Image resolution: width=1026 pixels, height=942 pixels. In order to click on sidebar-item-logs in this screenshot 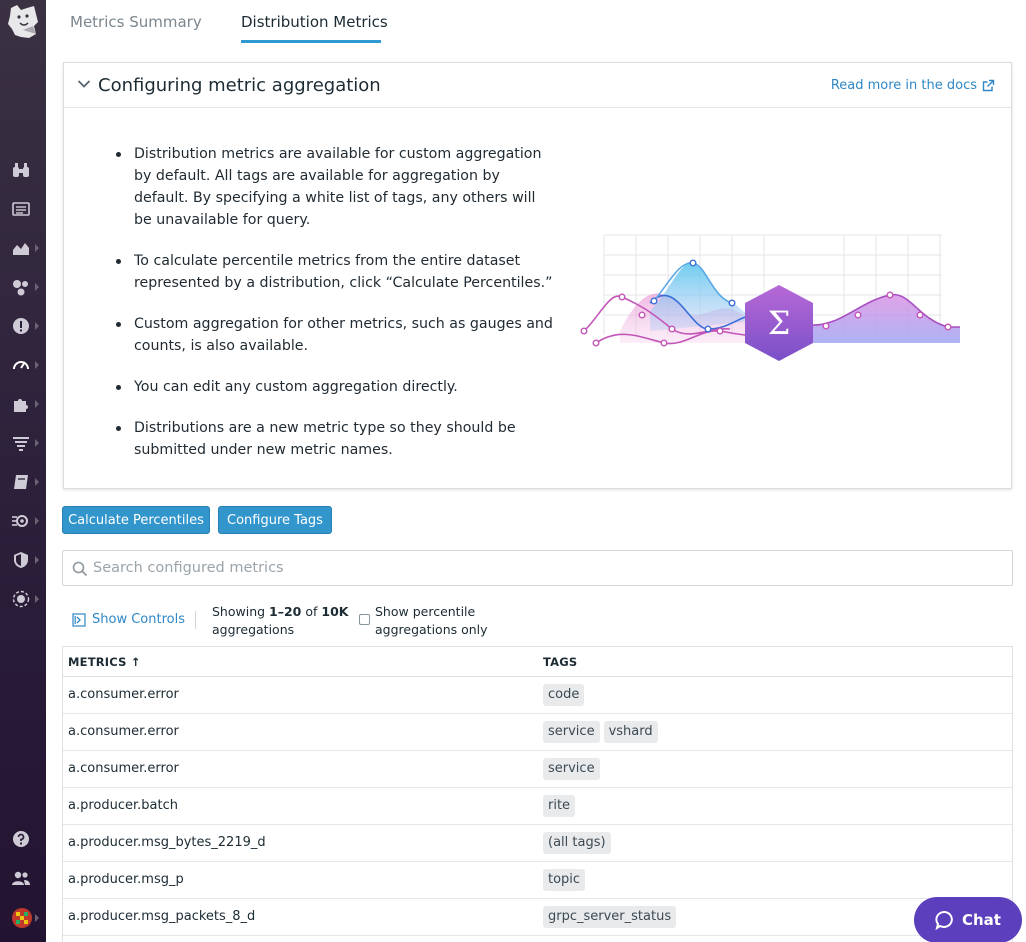, I will do `click(23, 209)`.